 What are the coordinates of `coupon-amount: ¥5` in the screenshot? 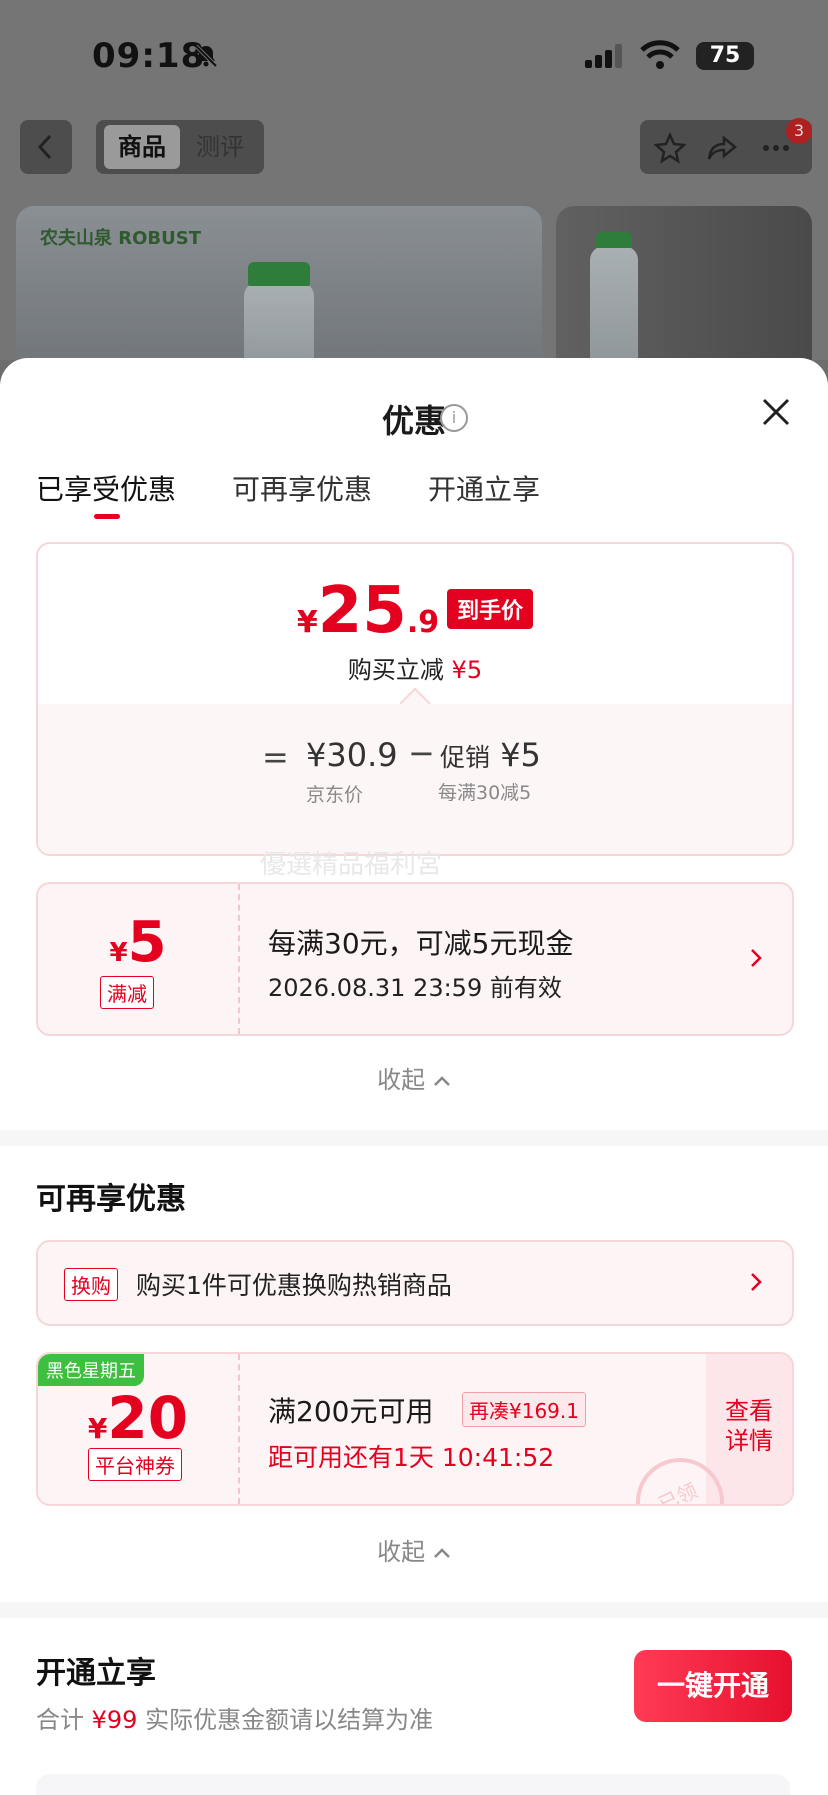 It's located at (138, 942).